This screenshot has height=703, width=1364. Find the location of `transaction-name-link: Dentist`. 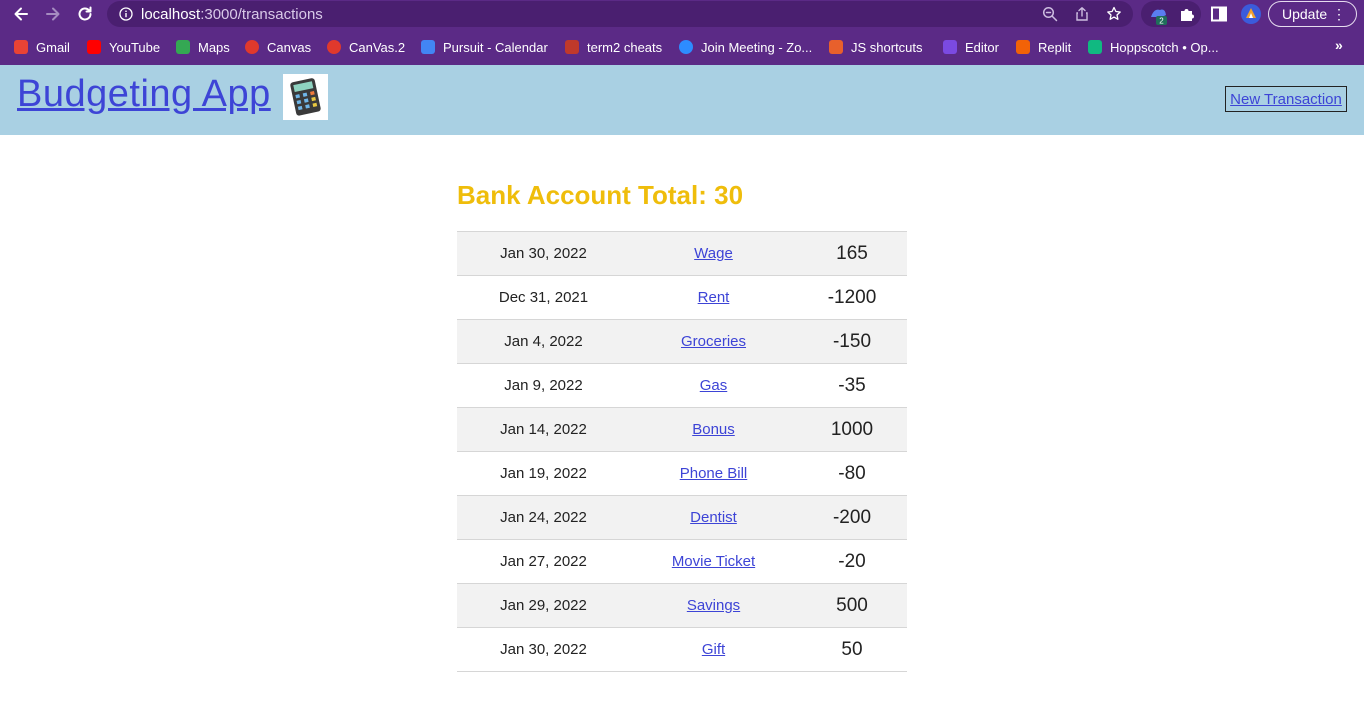

transaction-name-link: Dentist is located at coordinates (713, 517).